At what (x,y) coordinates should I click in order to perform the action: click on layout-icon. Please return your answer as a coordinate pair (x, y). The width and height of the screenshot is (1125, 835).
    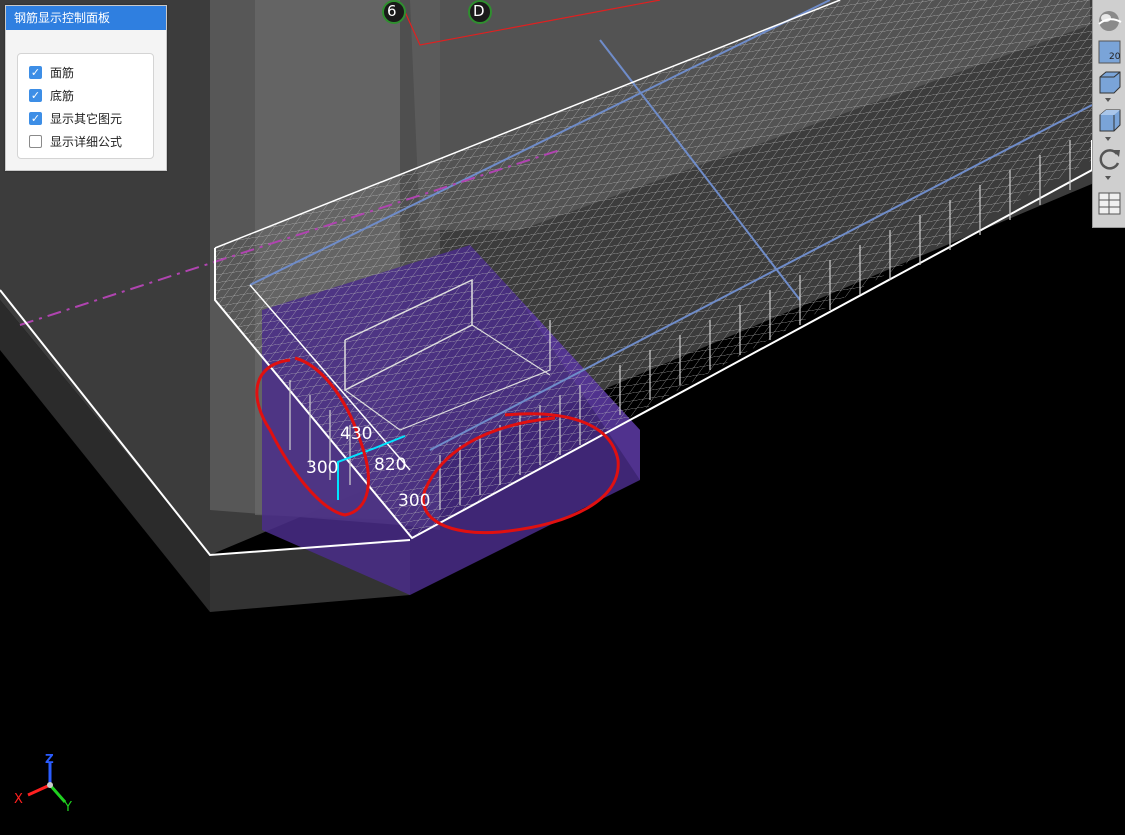
    Looking at the image, I should click on (1109, 203).